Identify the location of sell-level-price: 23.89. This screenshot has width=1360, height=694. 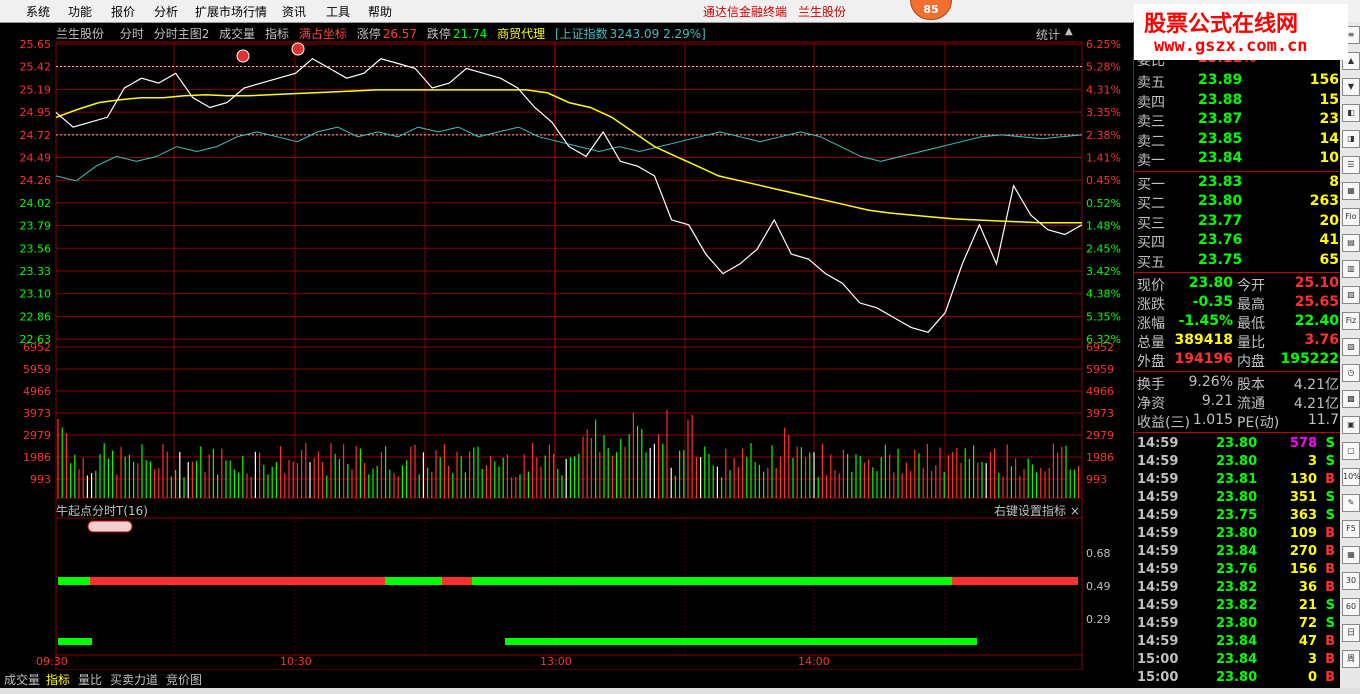
(1220, 80).